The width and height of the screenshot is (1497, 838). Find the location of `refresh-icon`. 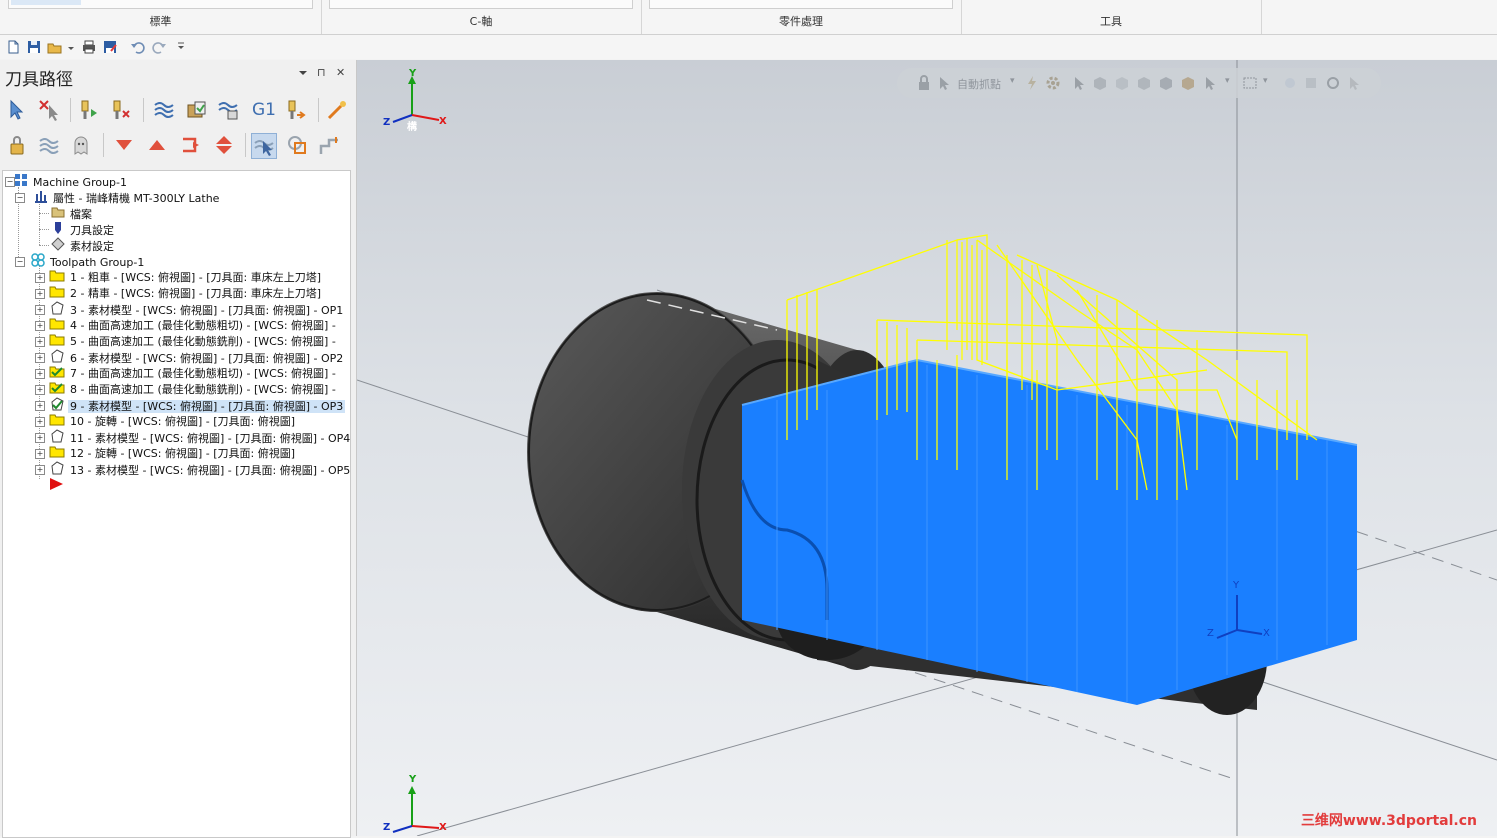

refresh-icon is located at coordinates (1333, 84).